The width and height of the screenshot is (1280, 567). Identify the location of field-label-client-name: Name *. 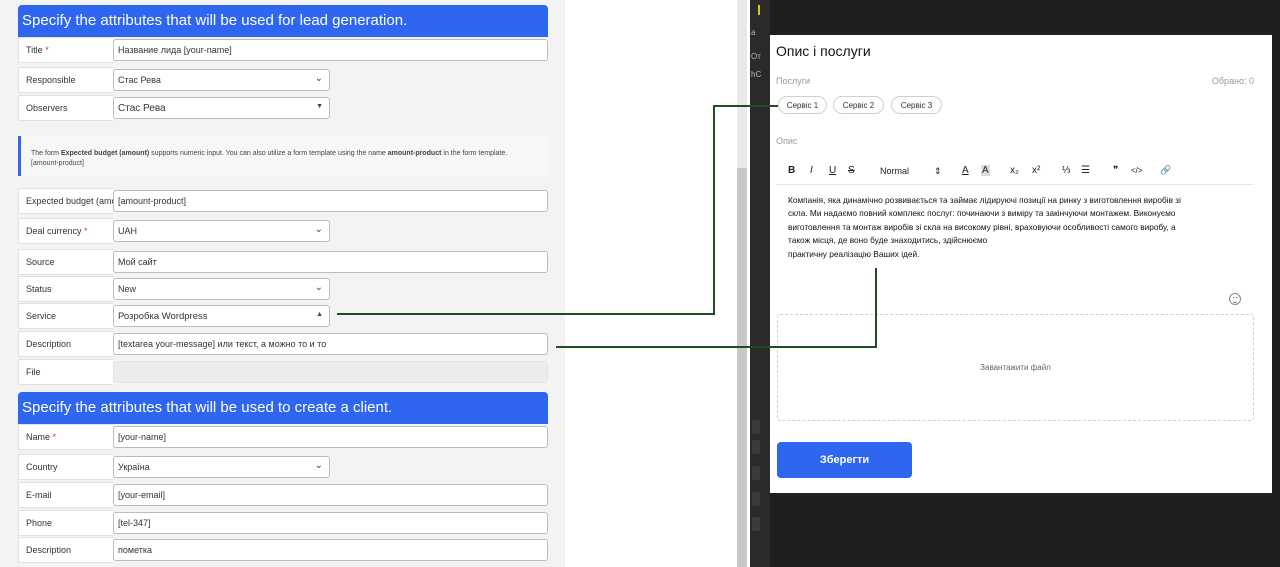
(65, 437).